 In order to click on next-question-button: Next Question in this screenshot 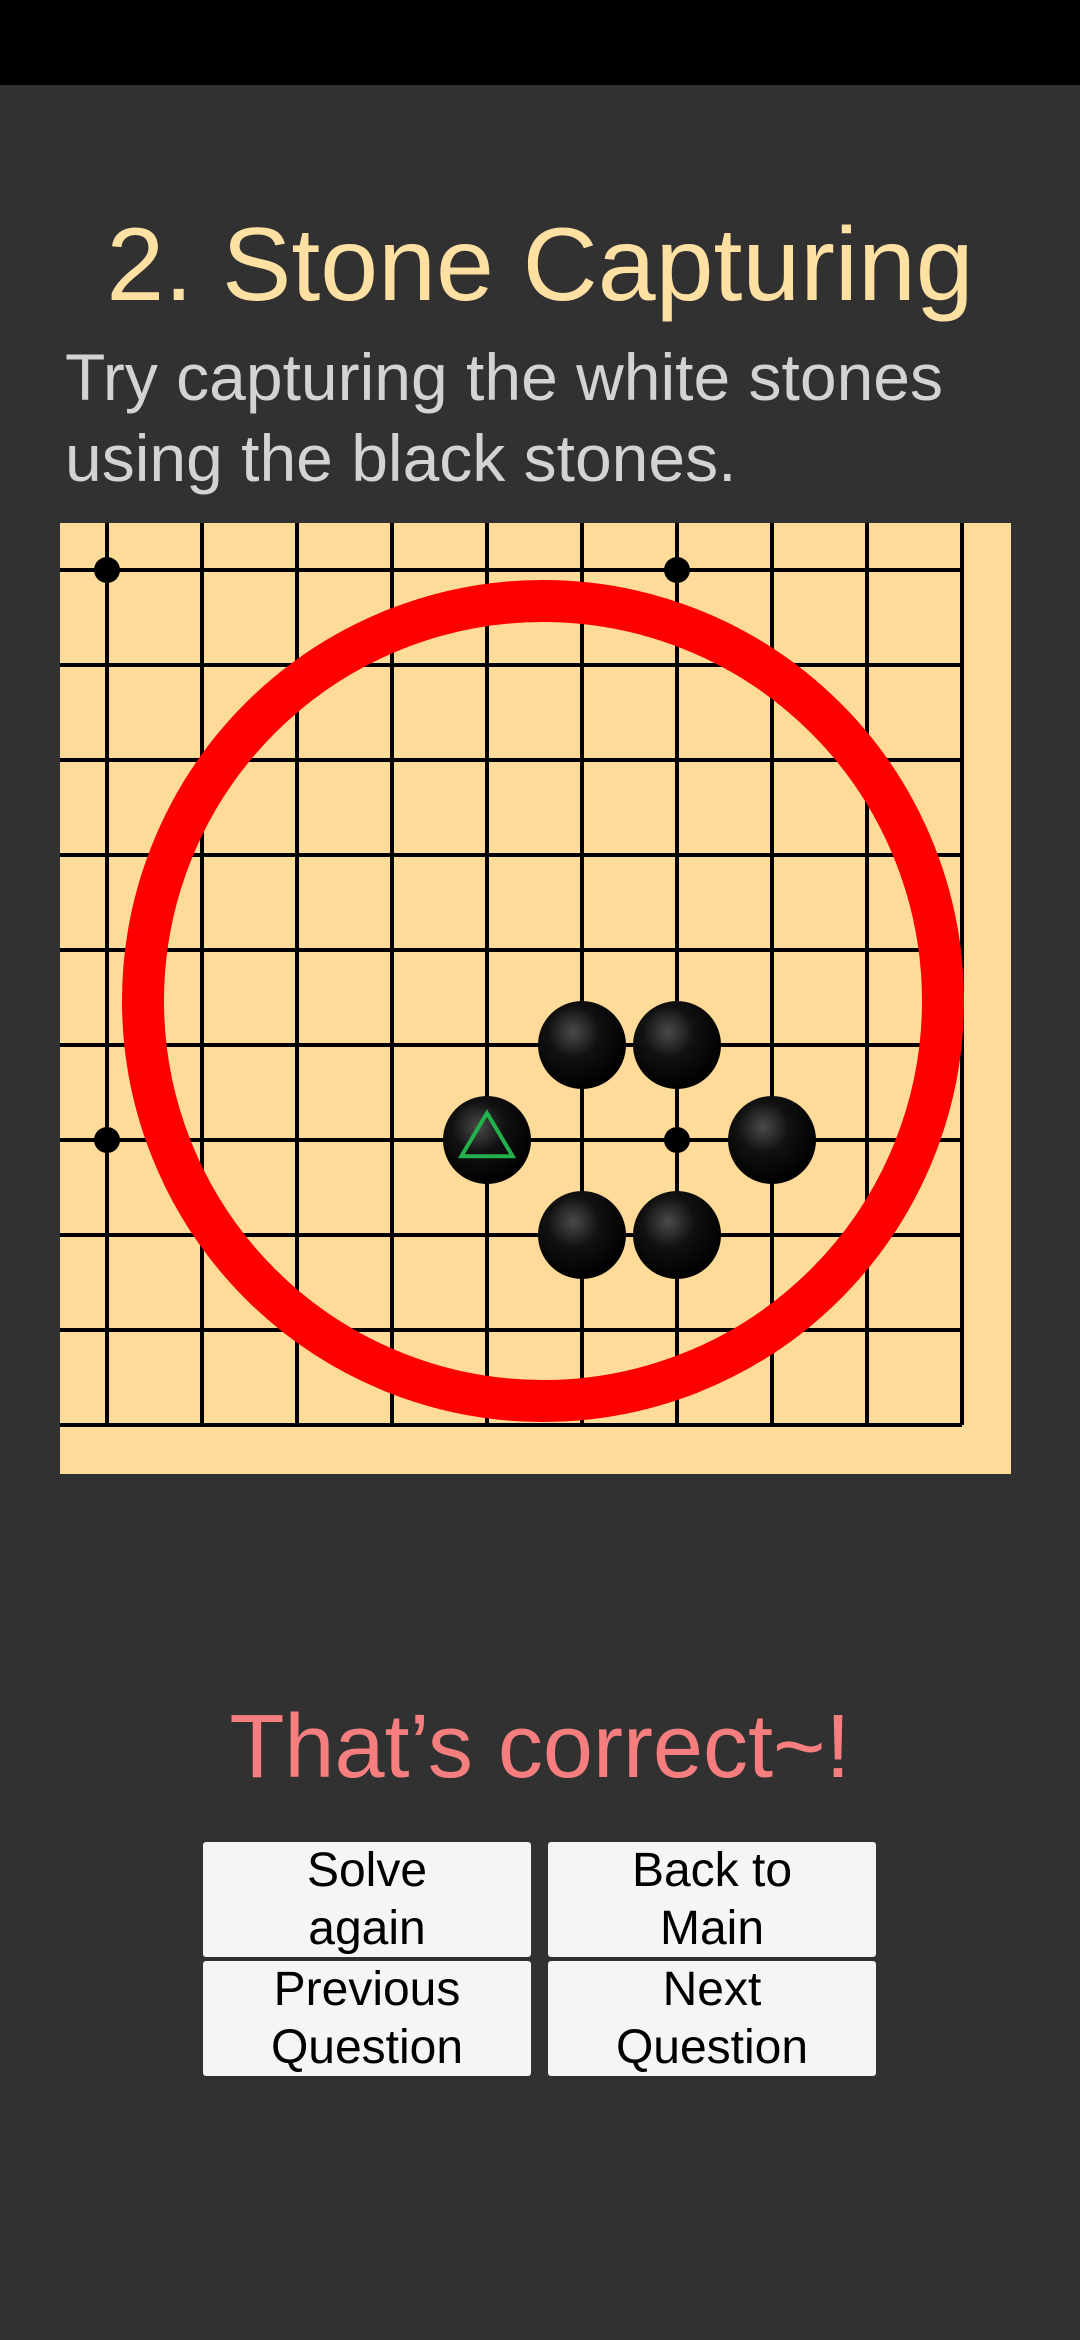, I will do `click(712, 2018)`.